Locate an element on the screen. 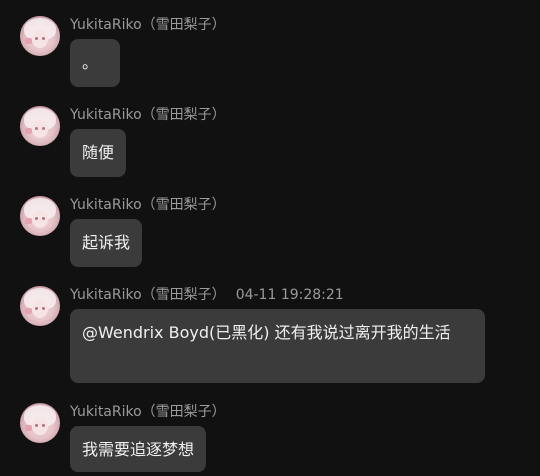  message-header: YukitaRiko（雪田梨子） 04-11 19:28:21 is located at coordinates (207, 295).